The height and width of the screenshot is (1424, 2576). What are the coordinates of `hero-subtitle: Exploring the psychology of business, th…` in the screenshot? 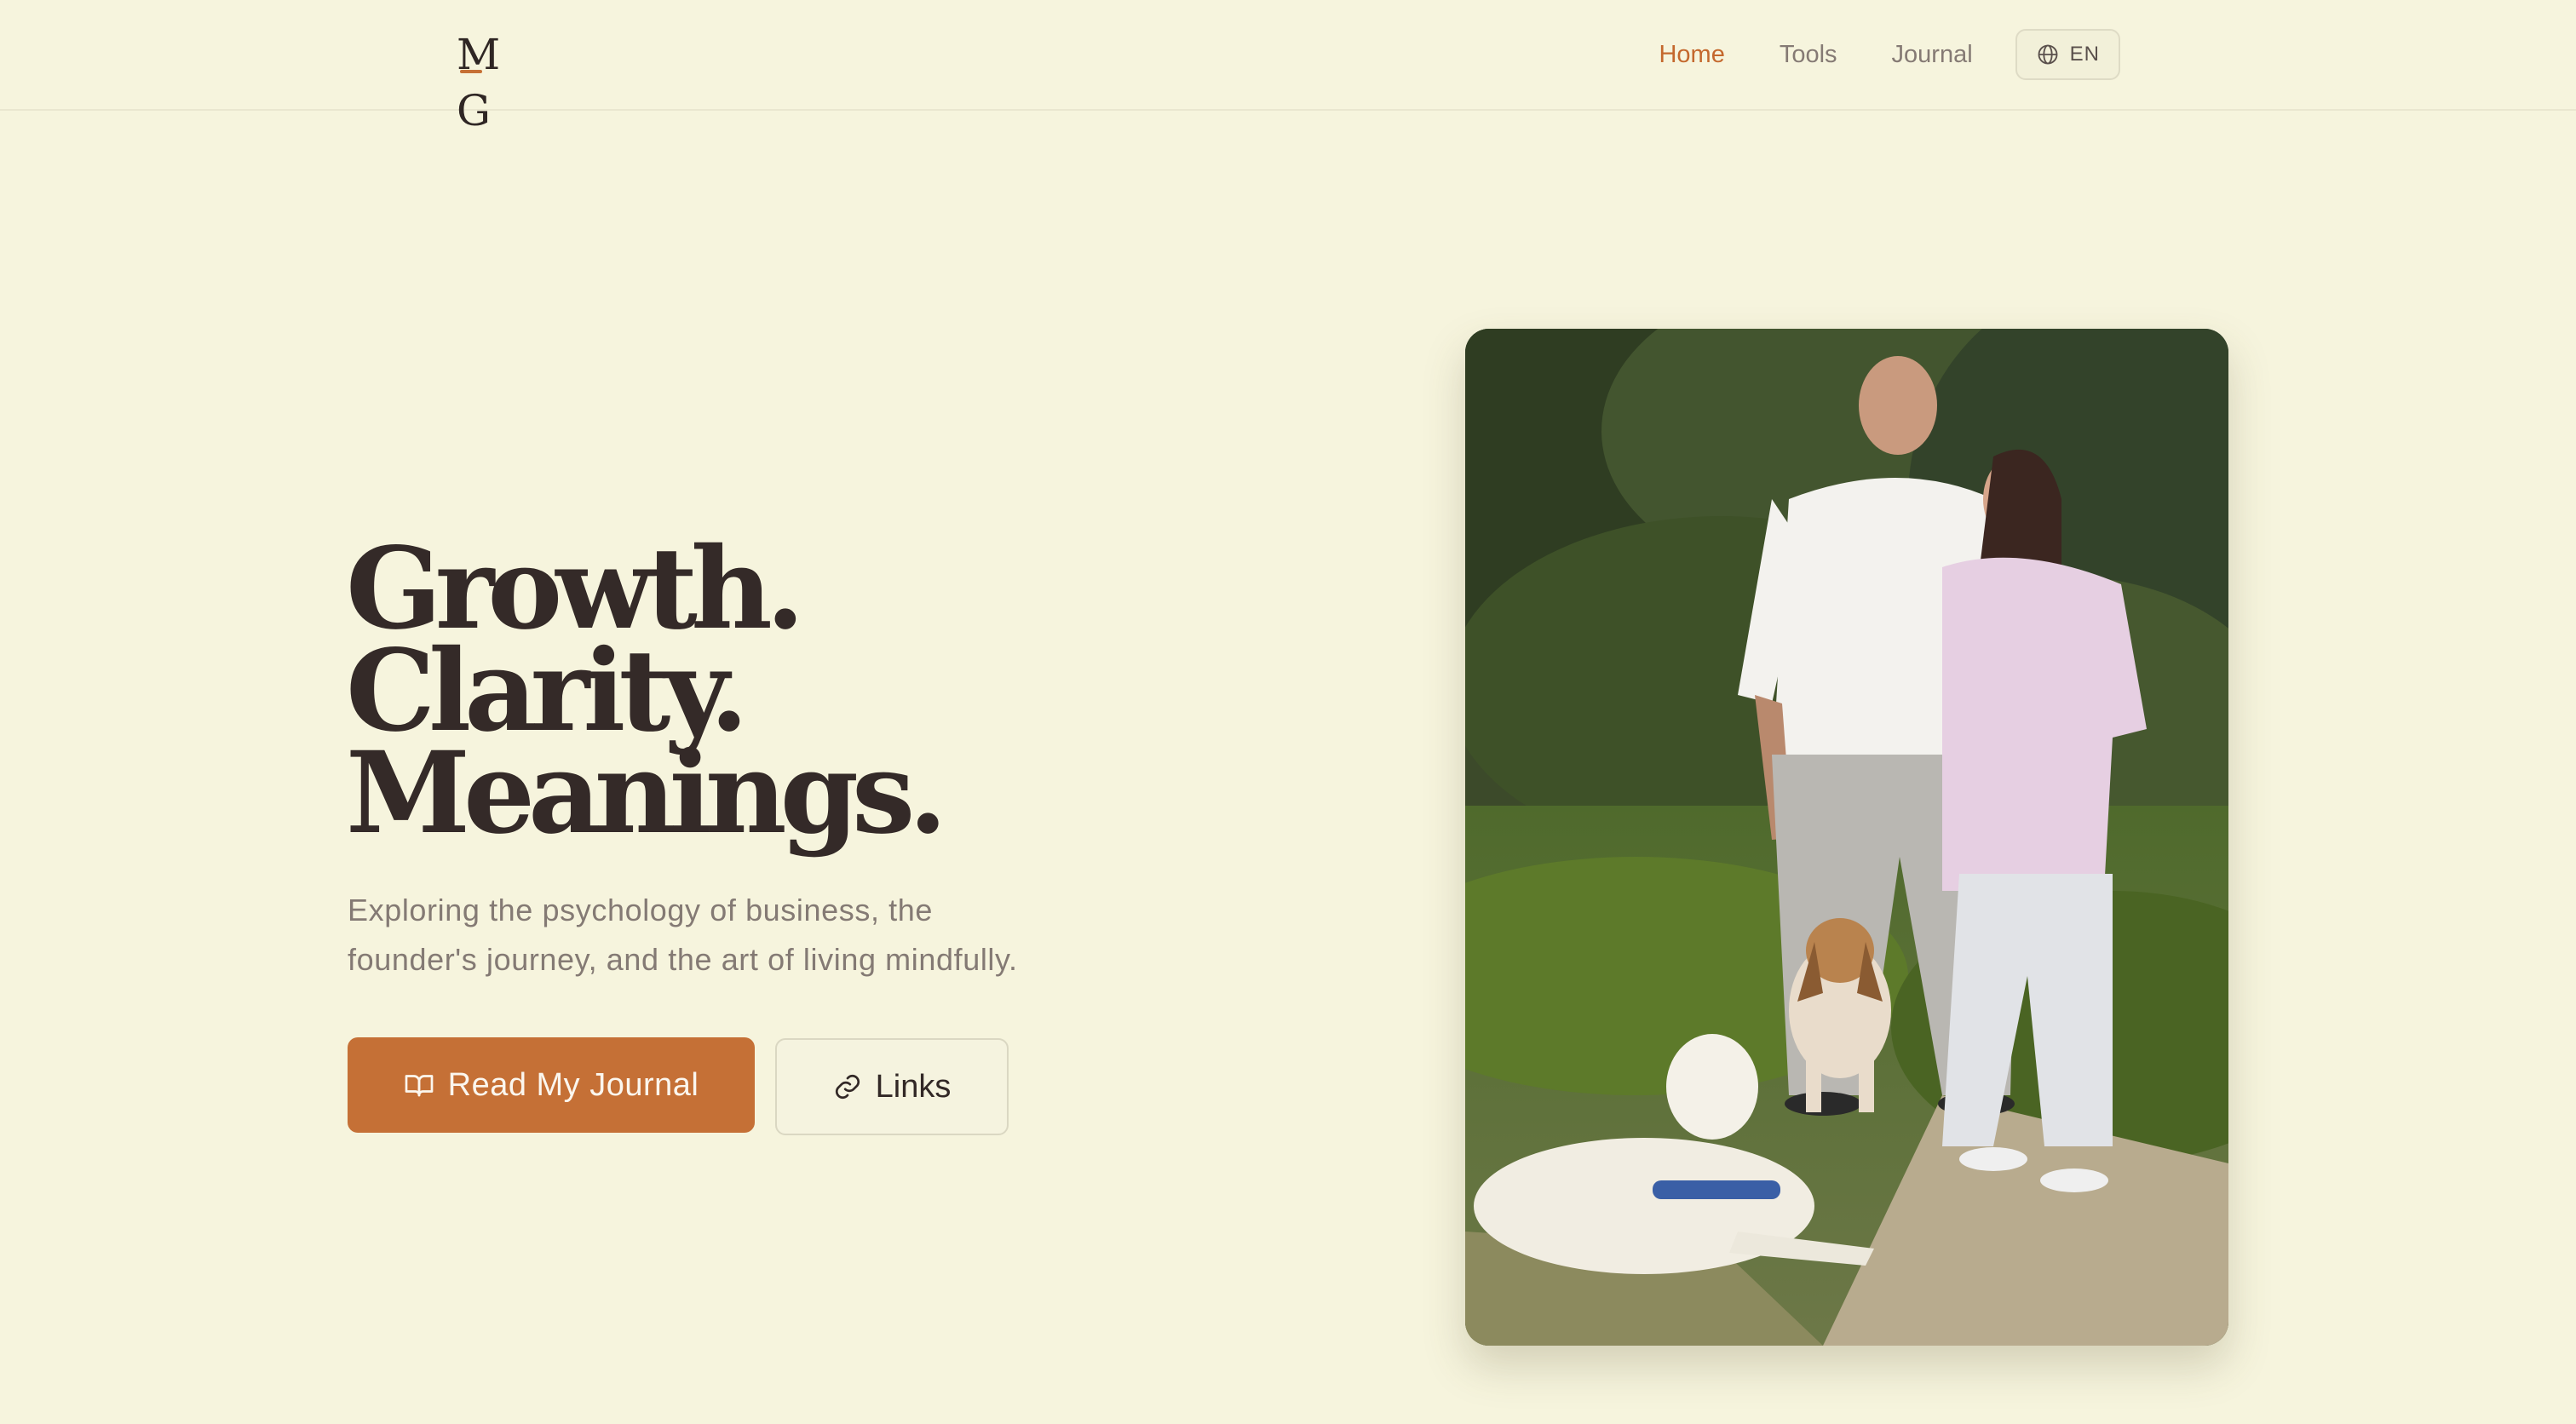 It's located at (731, 936).